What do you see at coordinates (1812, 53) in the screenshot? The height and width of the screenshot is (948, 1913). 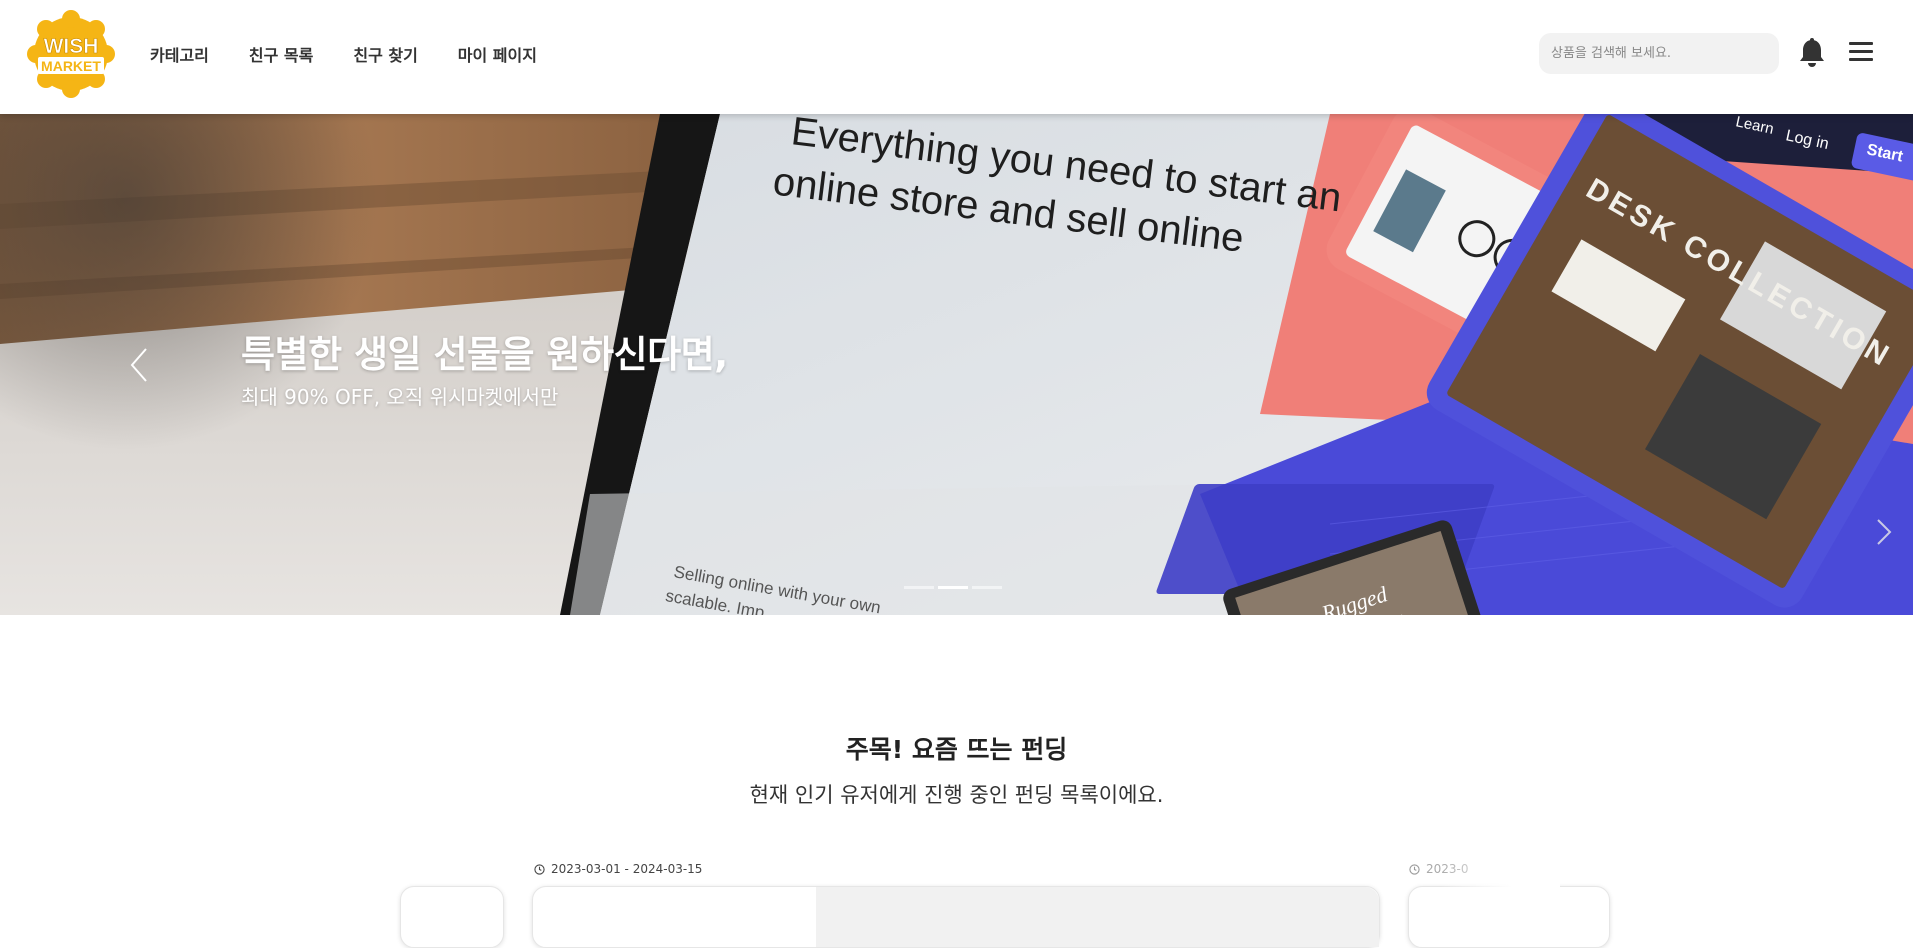 I see `bell-icon` at bounding box center [1812, 53].